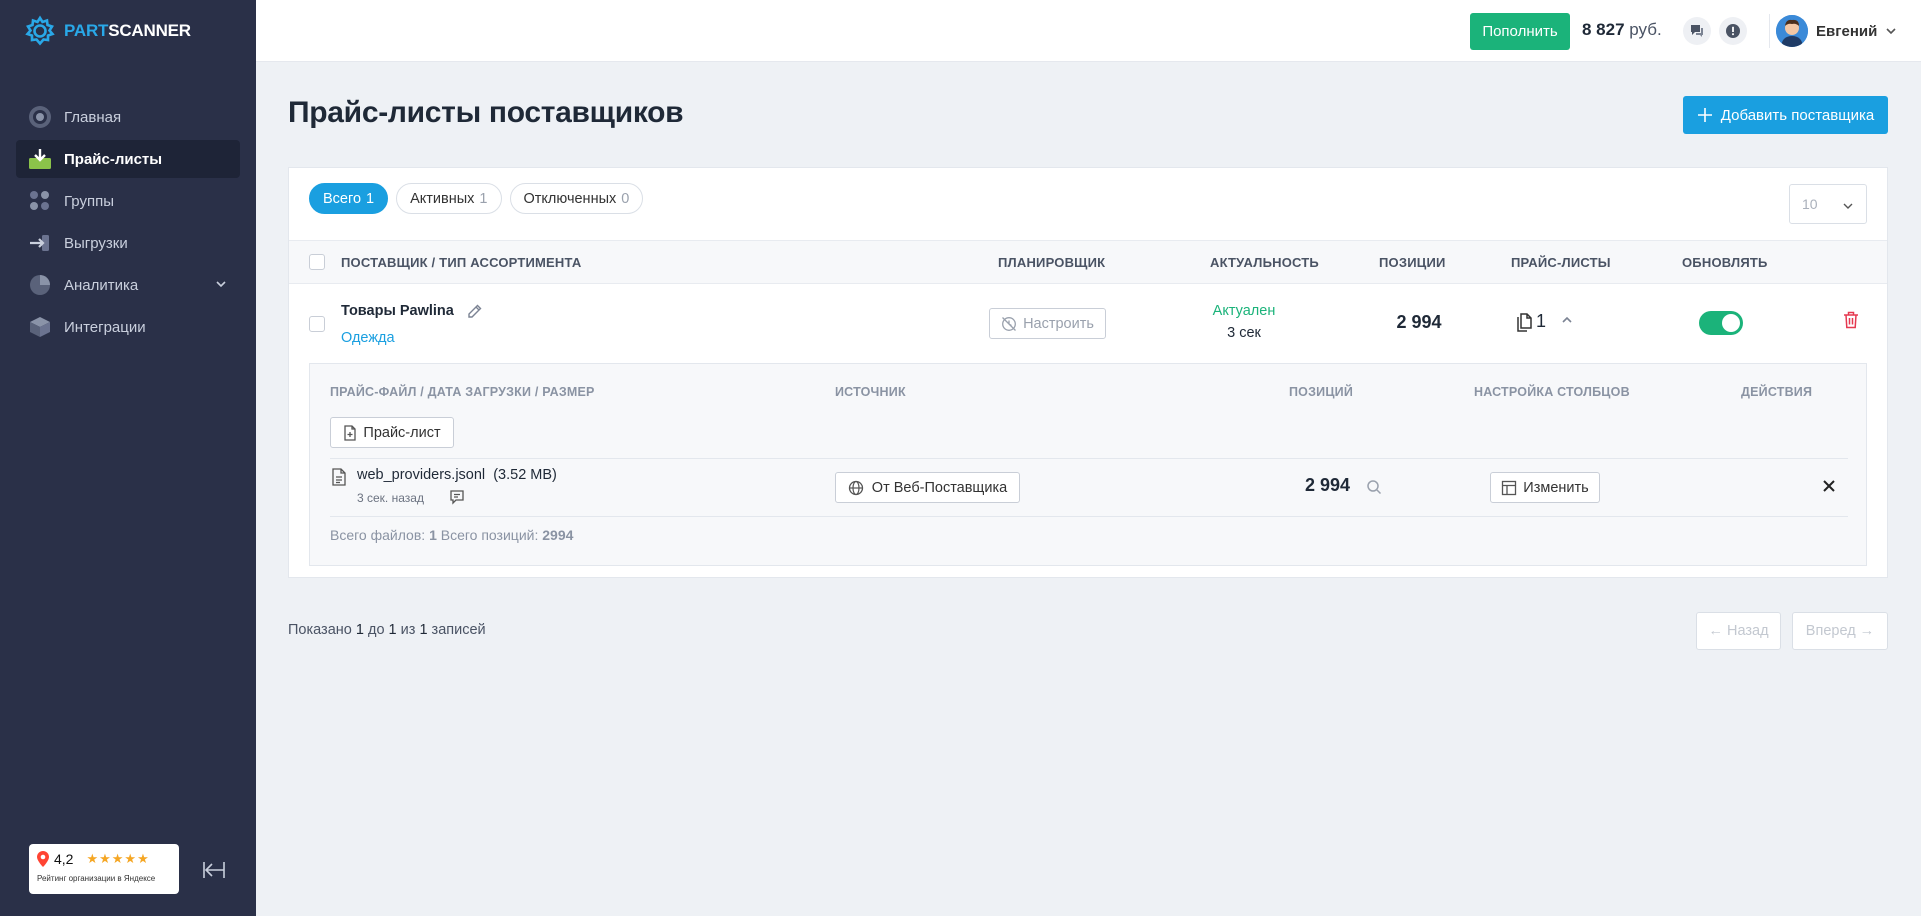 This screenshot has height=916, width=1921. What do you see at coordinates (462, 392) in the screenshot?
I see `subcolumn-header-file: ПРАЙС-ФАЙЛ / ДАТА ЗАГРУЗКИ / РАЗМЕР` at bounding box center [462, 392].